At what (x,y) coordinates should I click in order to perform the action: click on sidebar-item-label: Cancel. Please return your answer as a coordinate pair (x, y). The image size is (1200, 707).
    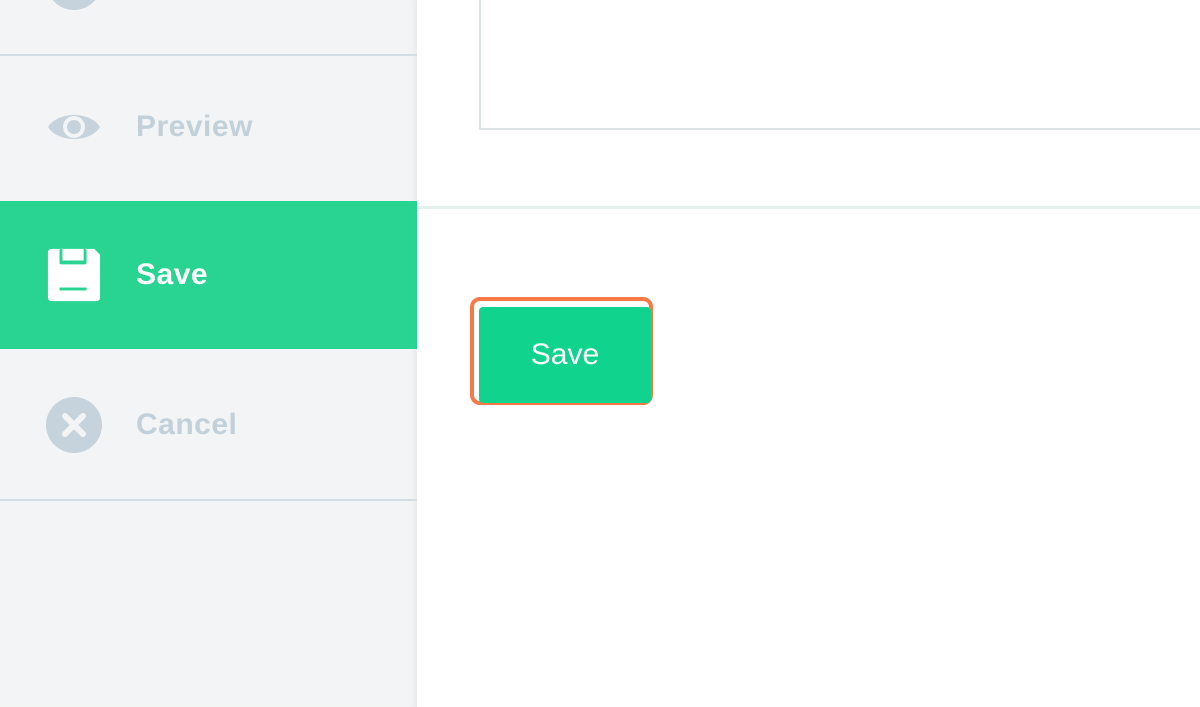
    Looking at the image, I should click on (187, 424).